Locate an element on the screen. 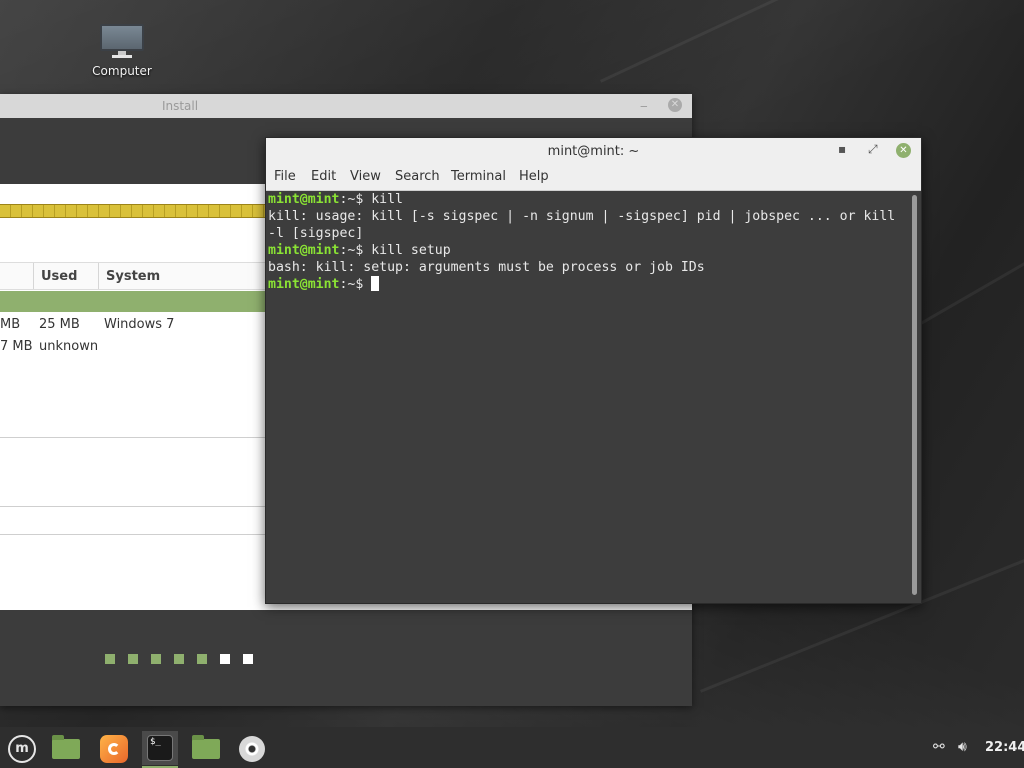 The height and width of the screenshot is (768, 1024). menu-search: Search is located at coordinates (417, 176).